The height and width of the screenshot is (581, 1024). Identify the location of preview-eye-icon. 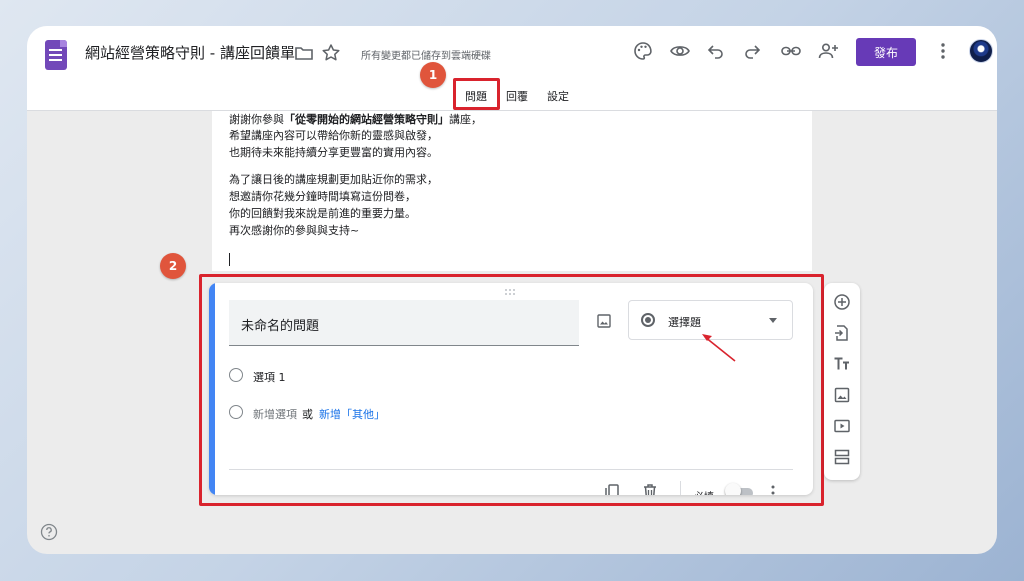
(680, 51).